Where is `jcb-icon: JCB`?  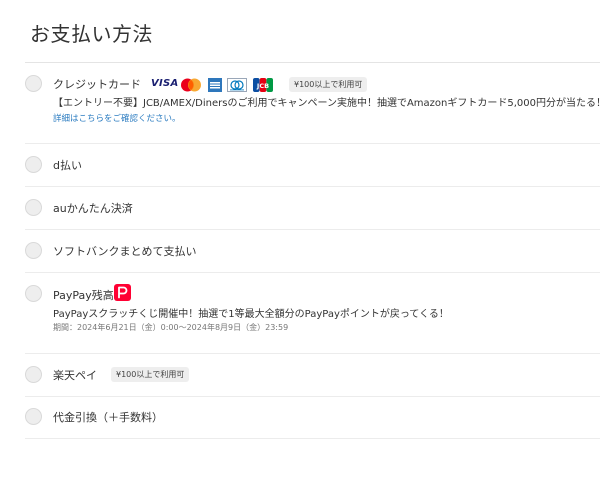 jcb-icon: JCB is located at coordinates (263, 84).